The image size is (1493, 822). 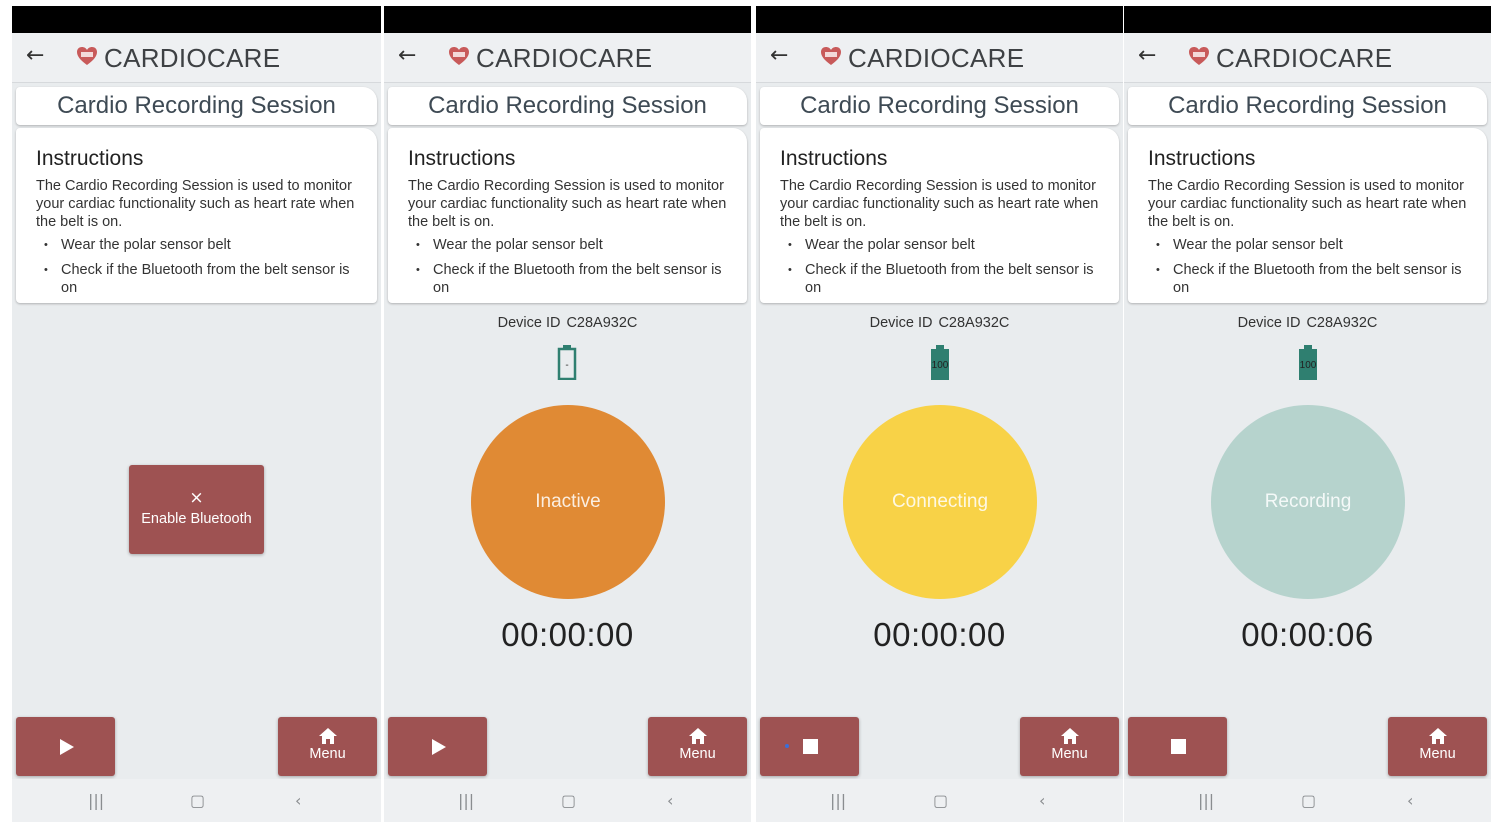 I want to click on session-status-button: Connecting, so click(x=940, y=502).